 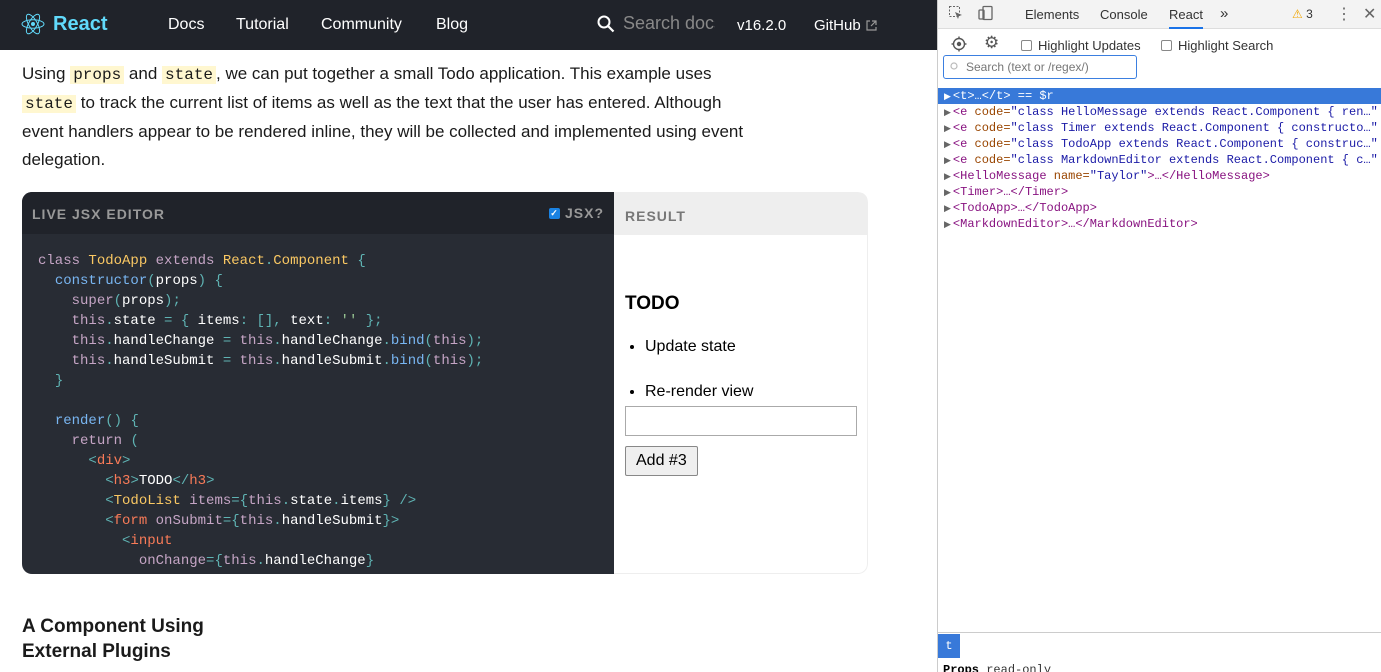 I want to click on code-state-2: state, so click(x=49, y=104).